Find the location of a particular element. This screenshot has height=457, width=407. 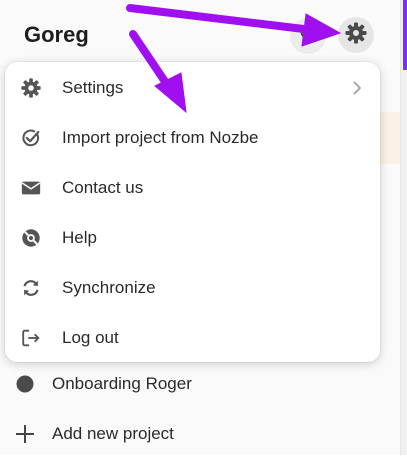

add-new-project-button: Add new project is located at coordinates (200, 434).